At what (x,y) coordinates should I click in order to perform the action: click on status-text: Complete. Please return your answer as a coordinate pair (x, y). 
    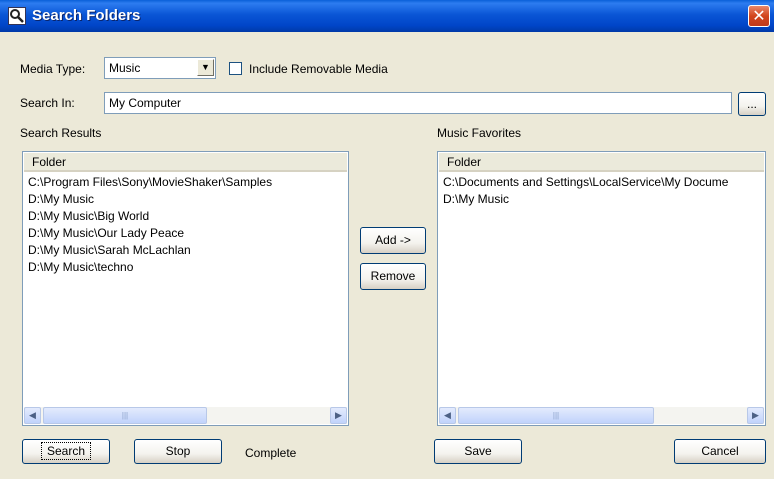
    Looking at the image, I should click on (271, 453).